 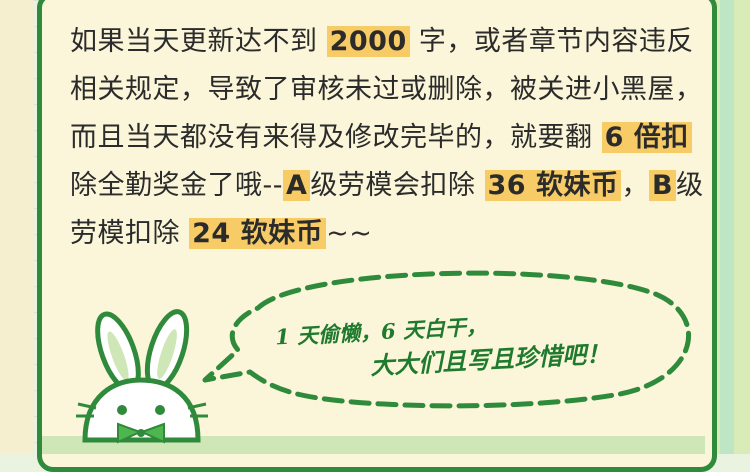 What do you see at coordinates (142, 376) in the screenshot?
I see `bunny-mascot-icon` at bounding box center [142, 376].